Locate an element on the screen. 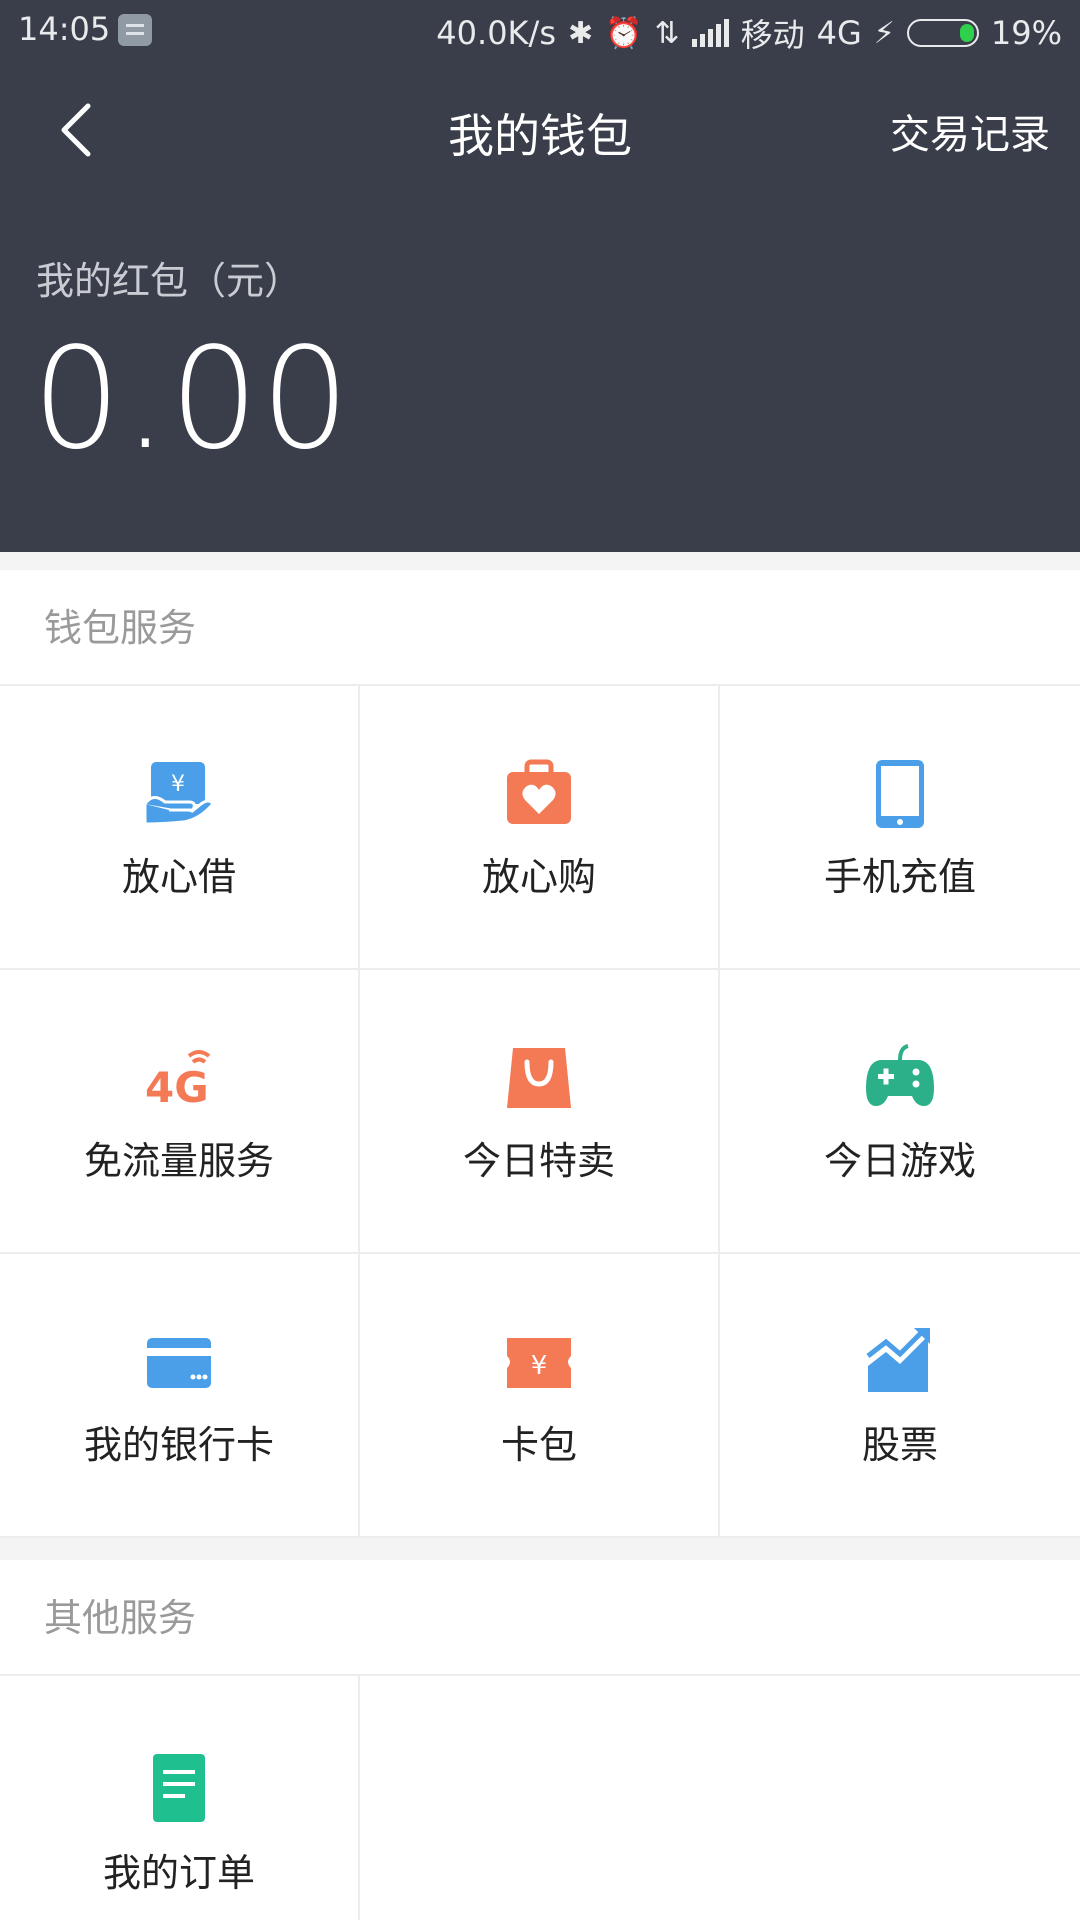 The width and height of the screenshot is (1080, 1920). transaction-records-link: 交易记录 is located at coordinates (970, 131).